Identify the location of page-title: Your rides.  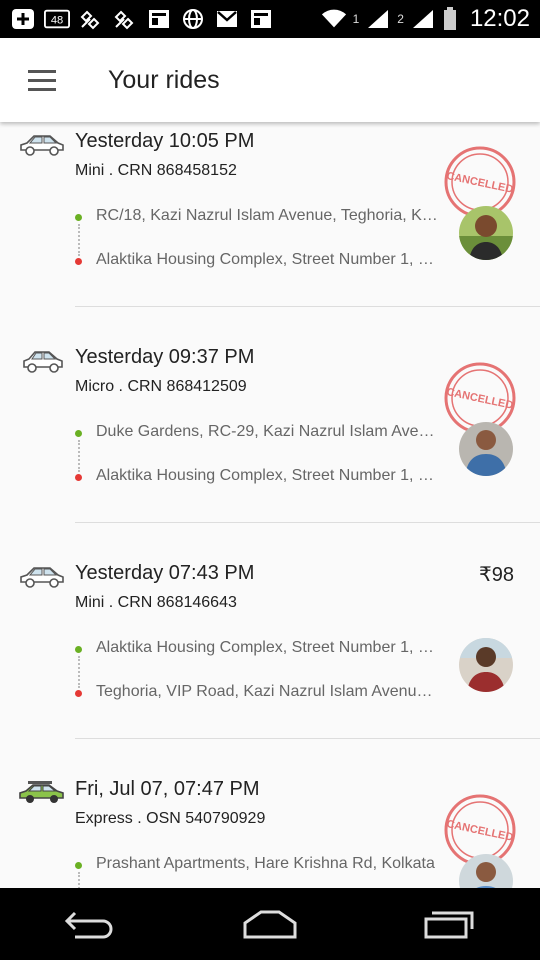
(164, 79).